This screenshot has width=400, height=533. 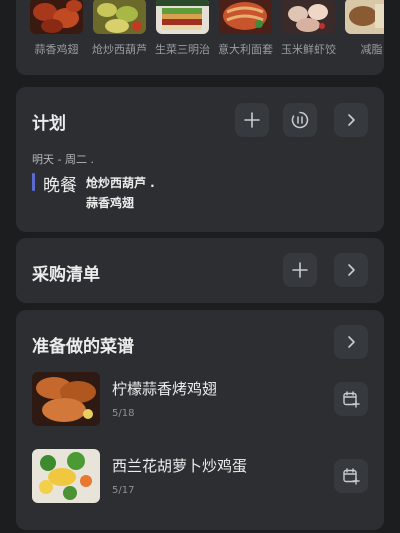 What do you see at coordinates (63, 159) in the screenshot?
I see `plan-days: 明天 - 周二 .` at bounding box center [63, 159].